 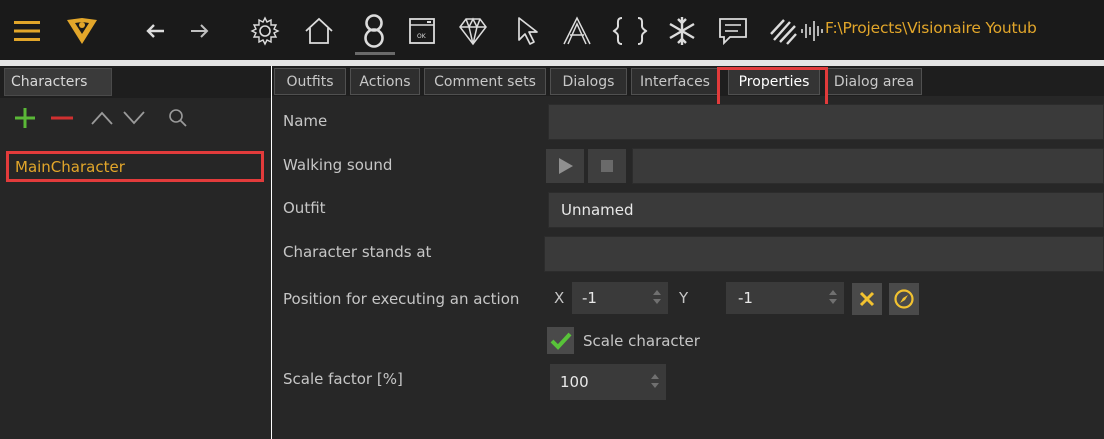 What do you see at coordinates (374, 31) in the screenshot?
I see `character-icon` at bounding box center [374, 31].